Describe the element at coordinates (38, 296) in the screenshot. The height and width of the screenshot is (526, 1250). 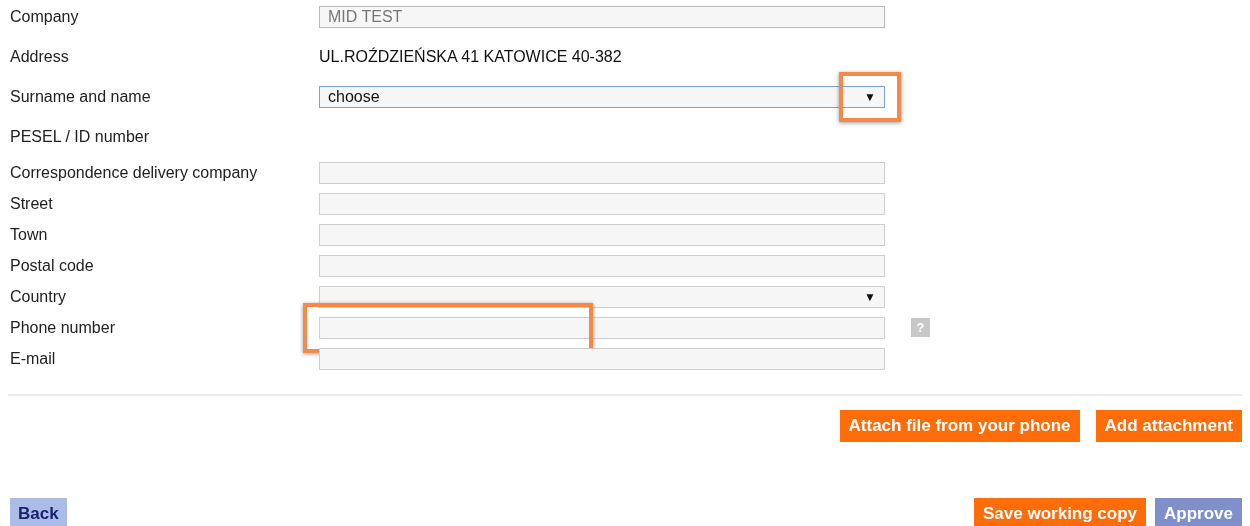
I see `field-label: Country` at that location.